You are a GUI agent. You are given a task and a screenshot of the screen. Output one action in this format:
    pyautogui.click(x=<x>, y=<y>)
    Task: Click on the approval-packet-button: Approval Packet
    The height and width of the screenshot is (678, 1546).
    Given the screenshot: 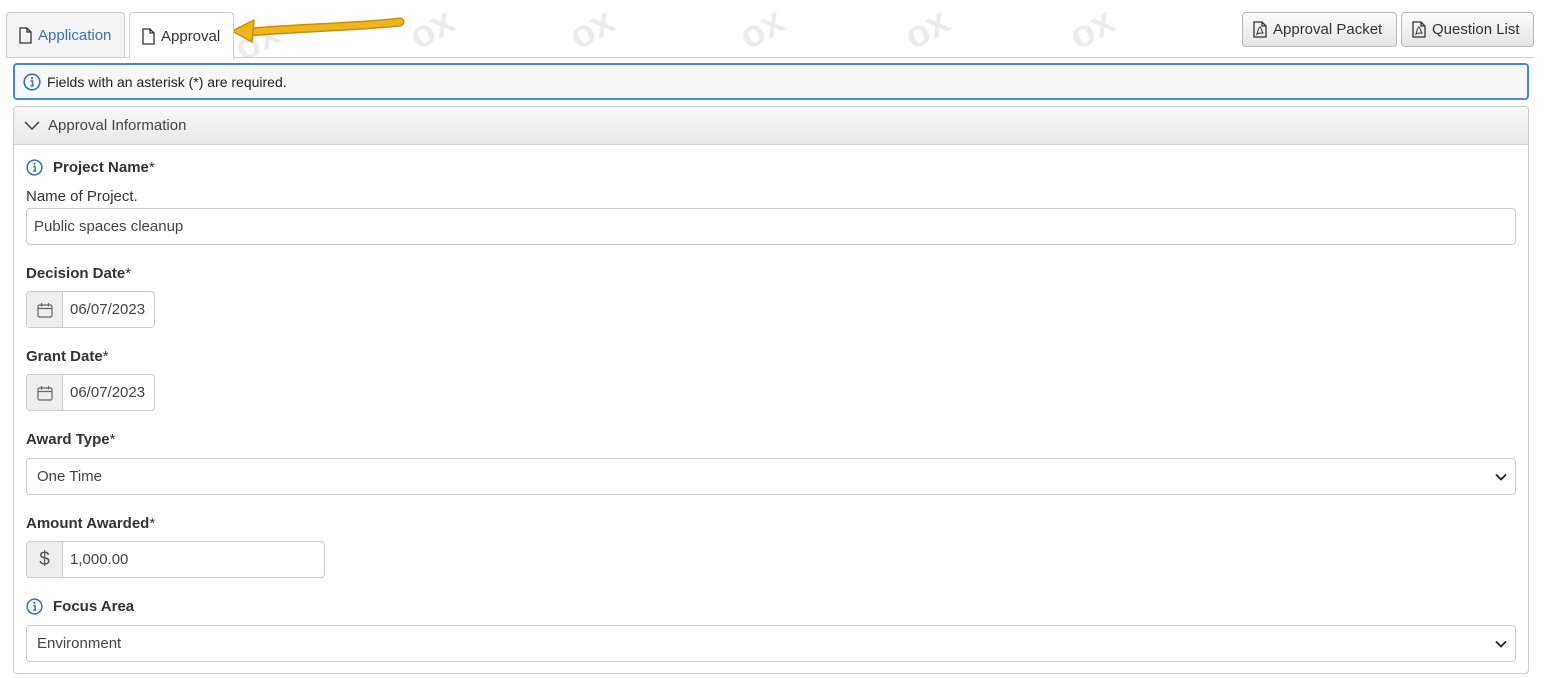 What is the action you would take?
    pyautogui.click(x=1319, y=29)
    